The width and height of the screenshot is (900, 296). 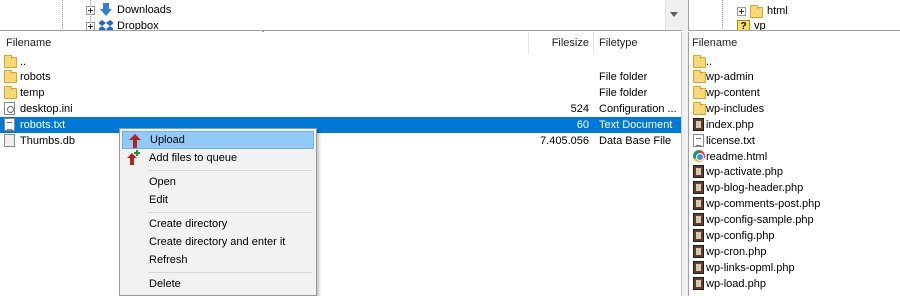 What do you see at coordinates (618, 43) in the screenshot?
I see `column-label: Filetype` at bounding box center [618, 43].